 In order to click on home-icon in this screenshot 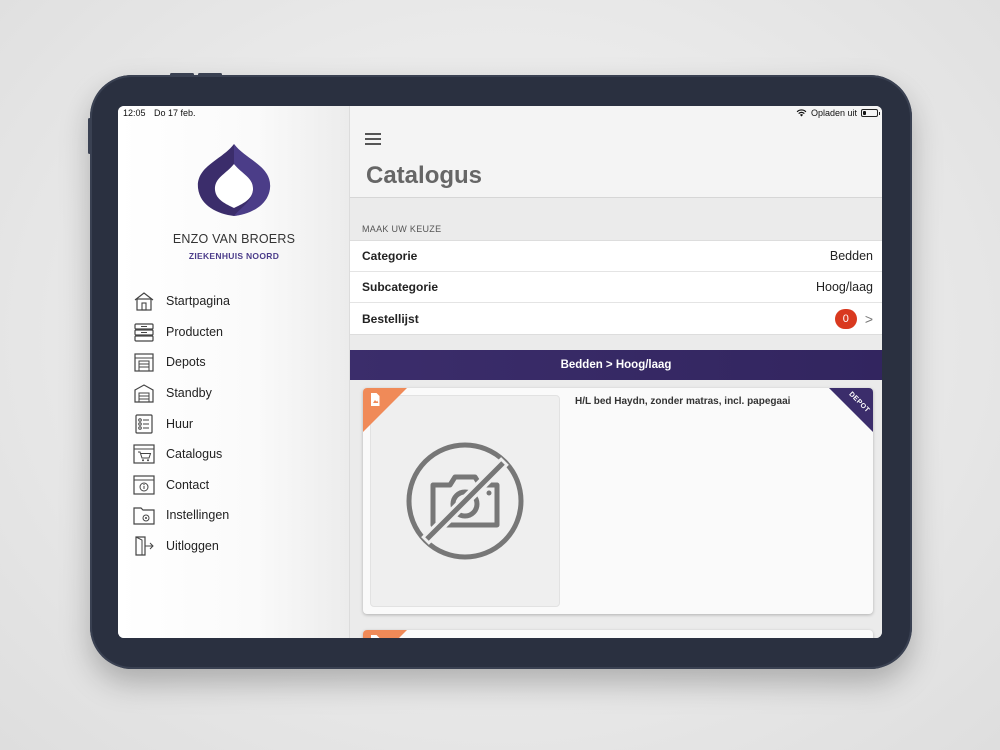, I will do `click(144, 301)`.